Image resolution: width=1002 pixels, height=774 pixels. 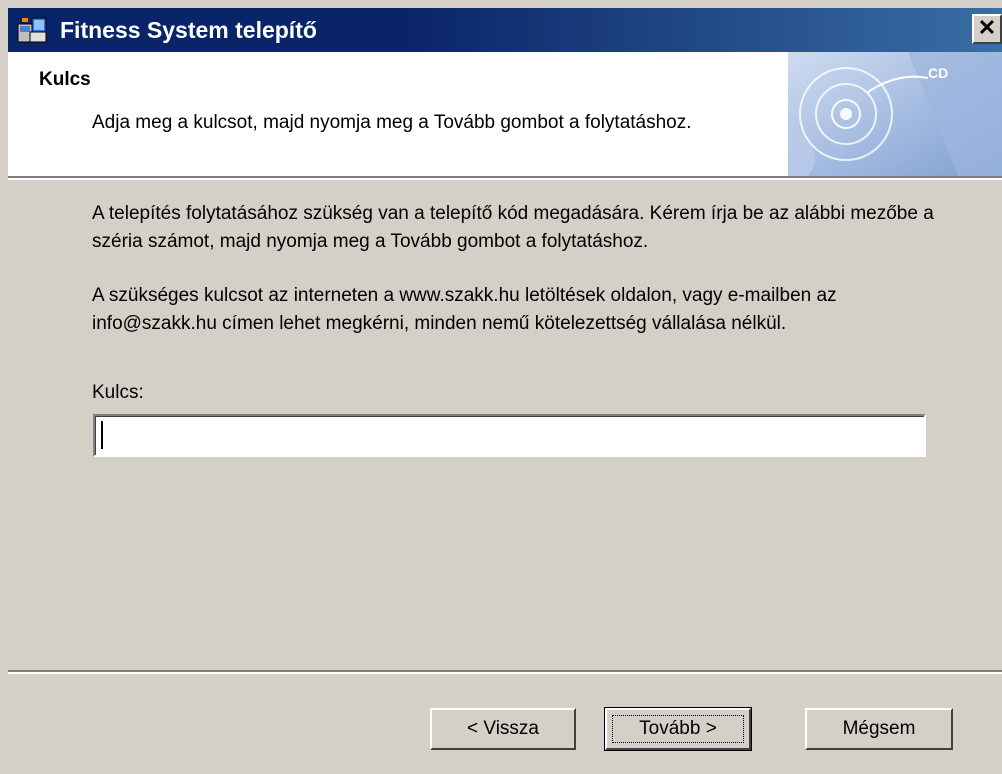 I want to click on window-title: Fitness System telepítő, so click(x=188, y=30).